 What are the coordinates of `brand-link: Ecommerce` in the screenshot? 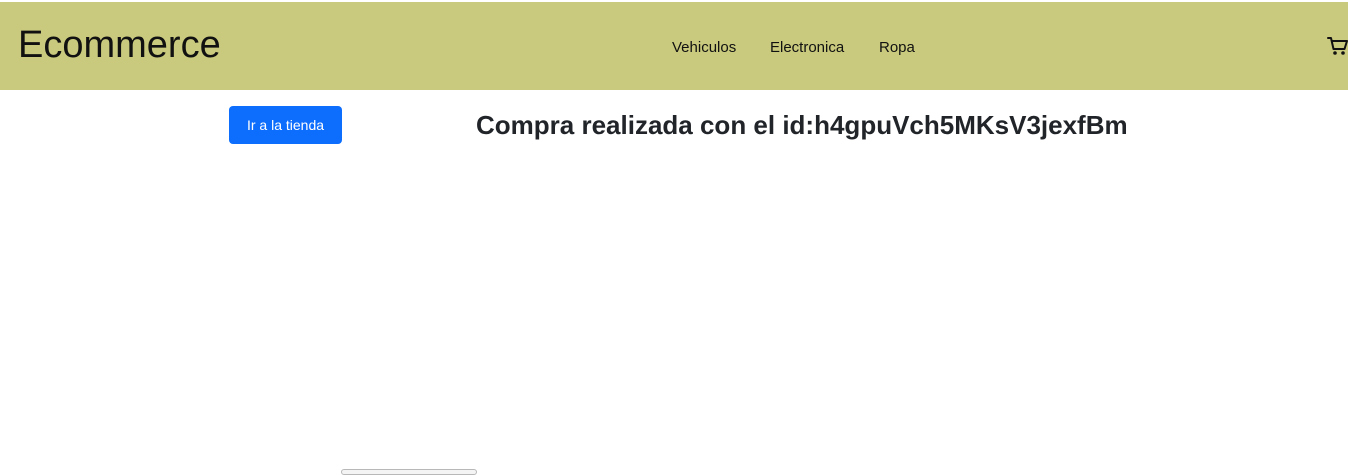 It's located at (119, 45).